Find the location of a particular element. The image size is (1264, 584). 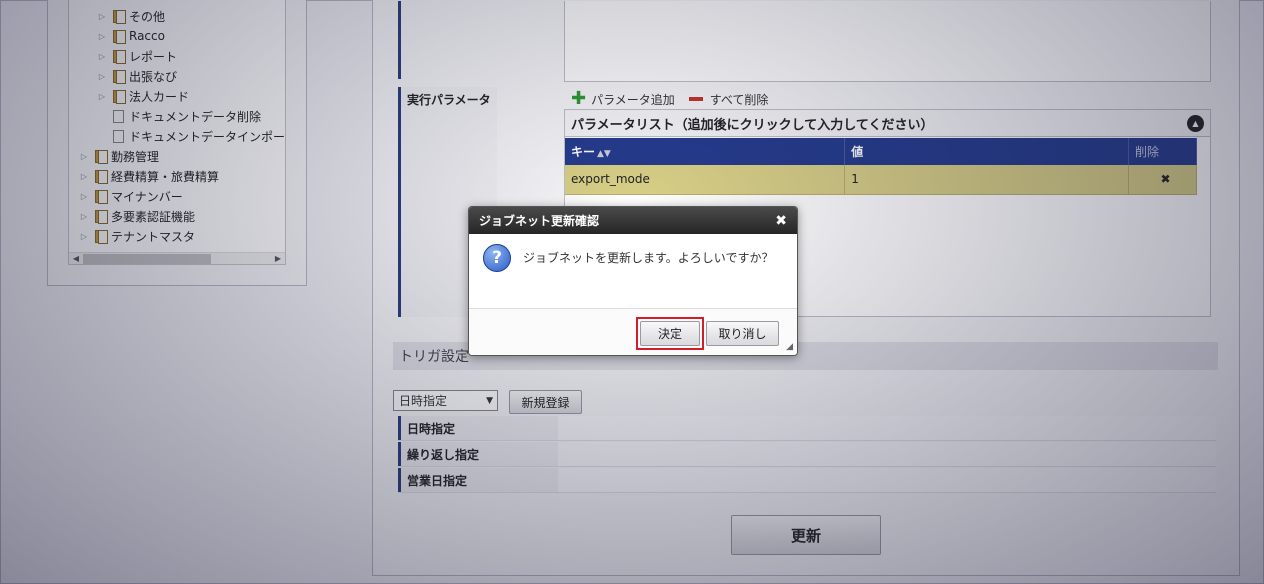

param-value-cell: 1 is located at coordinates (987, 180).